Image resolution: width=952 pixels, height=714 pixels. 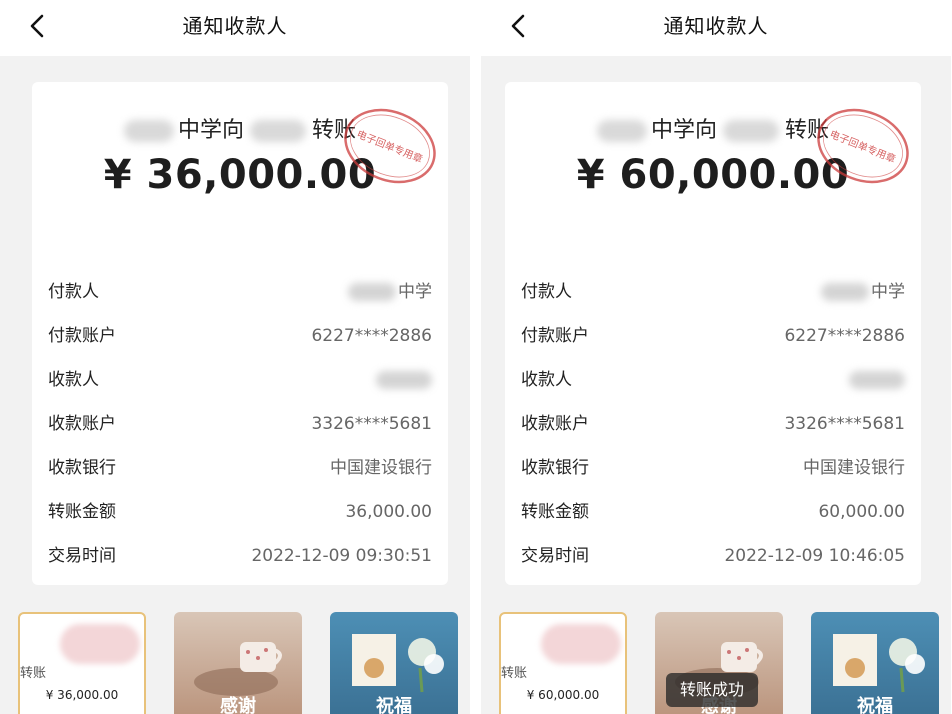 I want to click on card-style-transfer: 转账 ¥ 36,000.00, so click(x=82, y=663).